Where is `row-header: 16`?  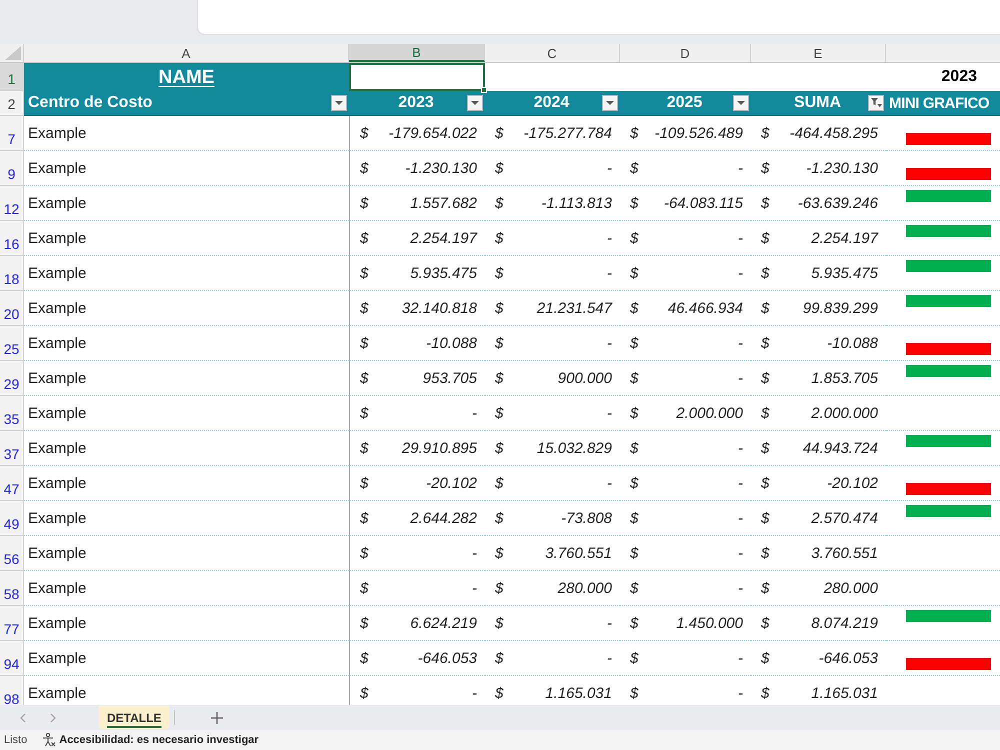 row-header: 16 is located at coordinates (12, 238).